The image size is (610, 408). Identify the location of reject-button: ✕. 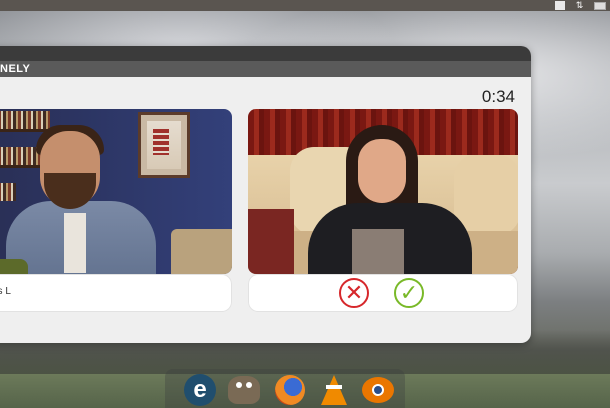
(354, 293).